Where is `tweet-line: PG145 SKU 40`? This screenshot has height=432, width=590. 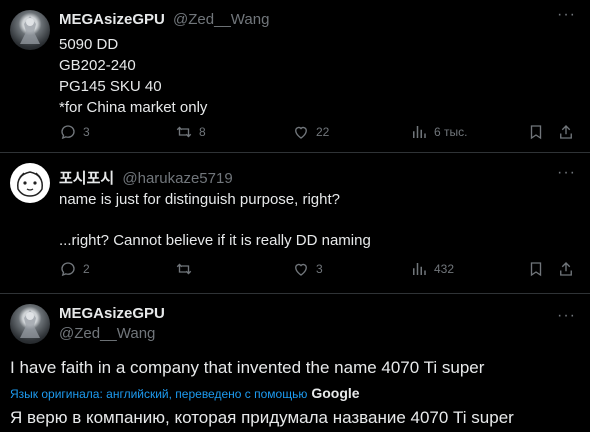 tweet-line: PG145 SKU 40 is located at coordinates (110, 86).